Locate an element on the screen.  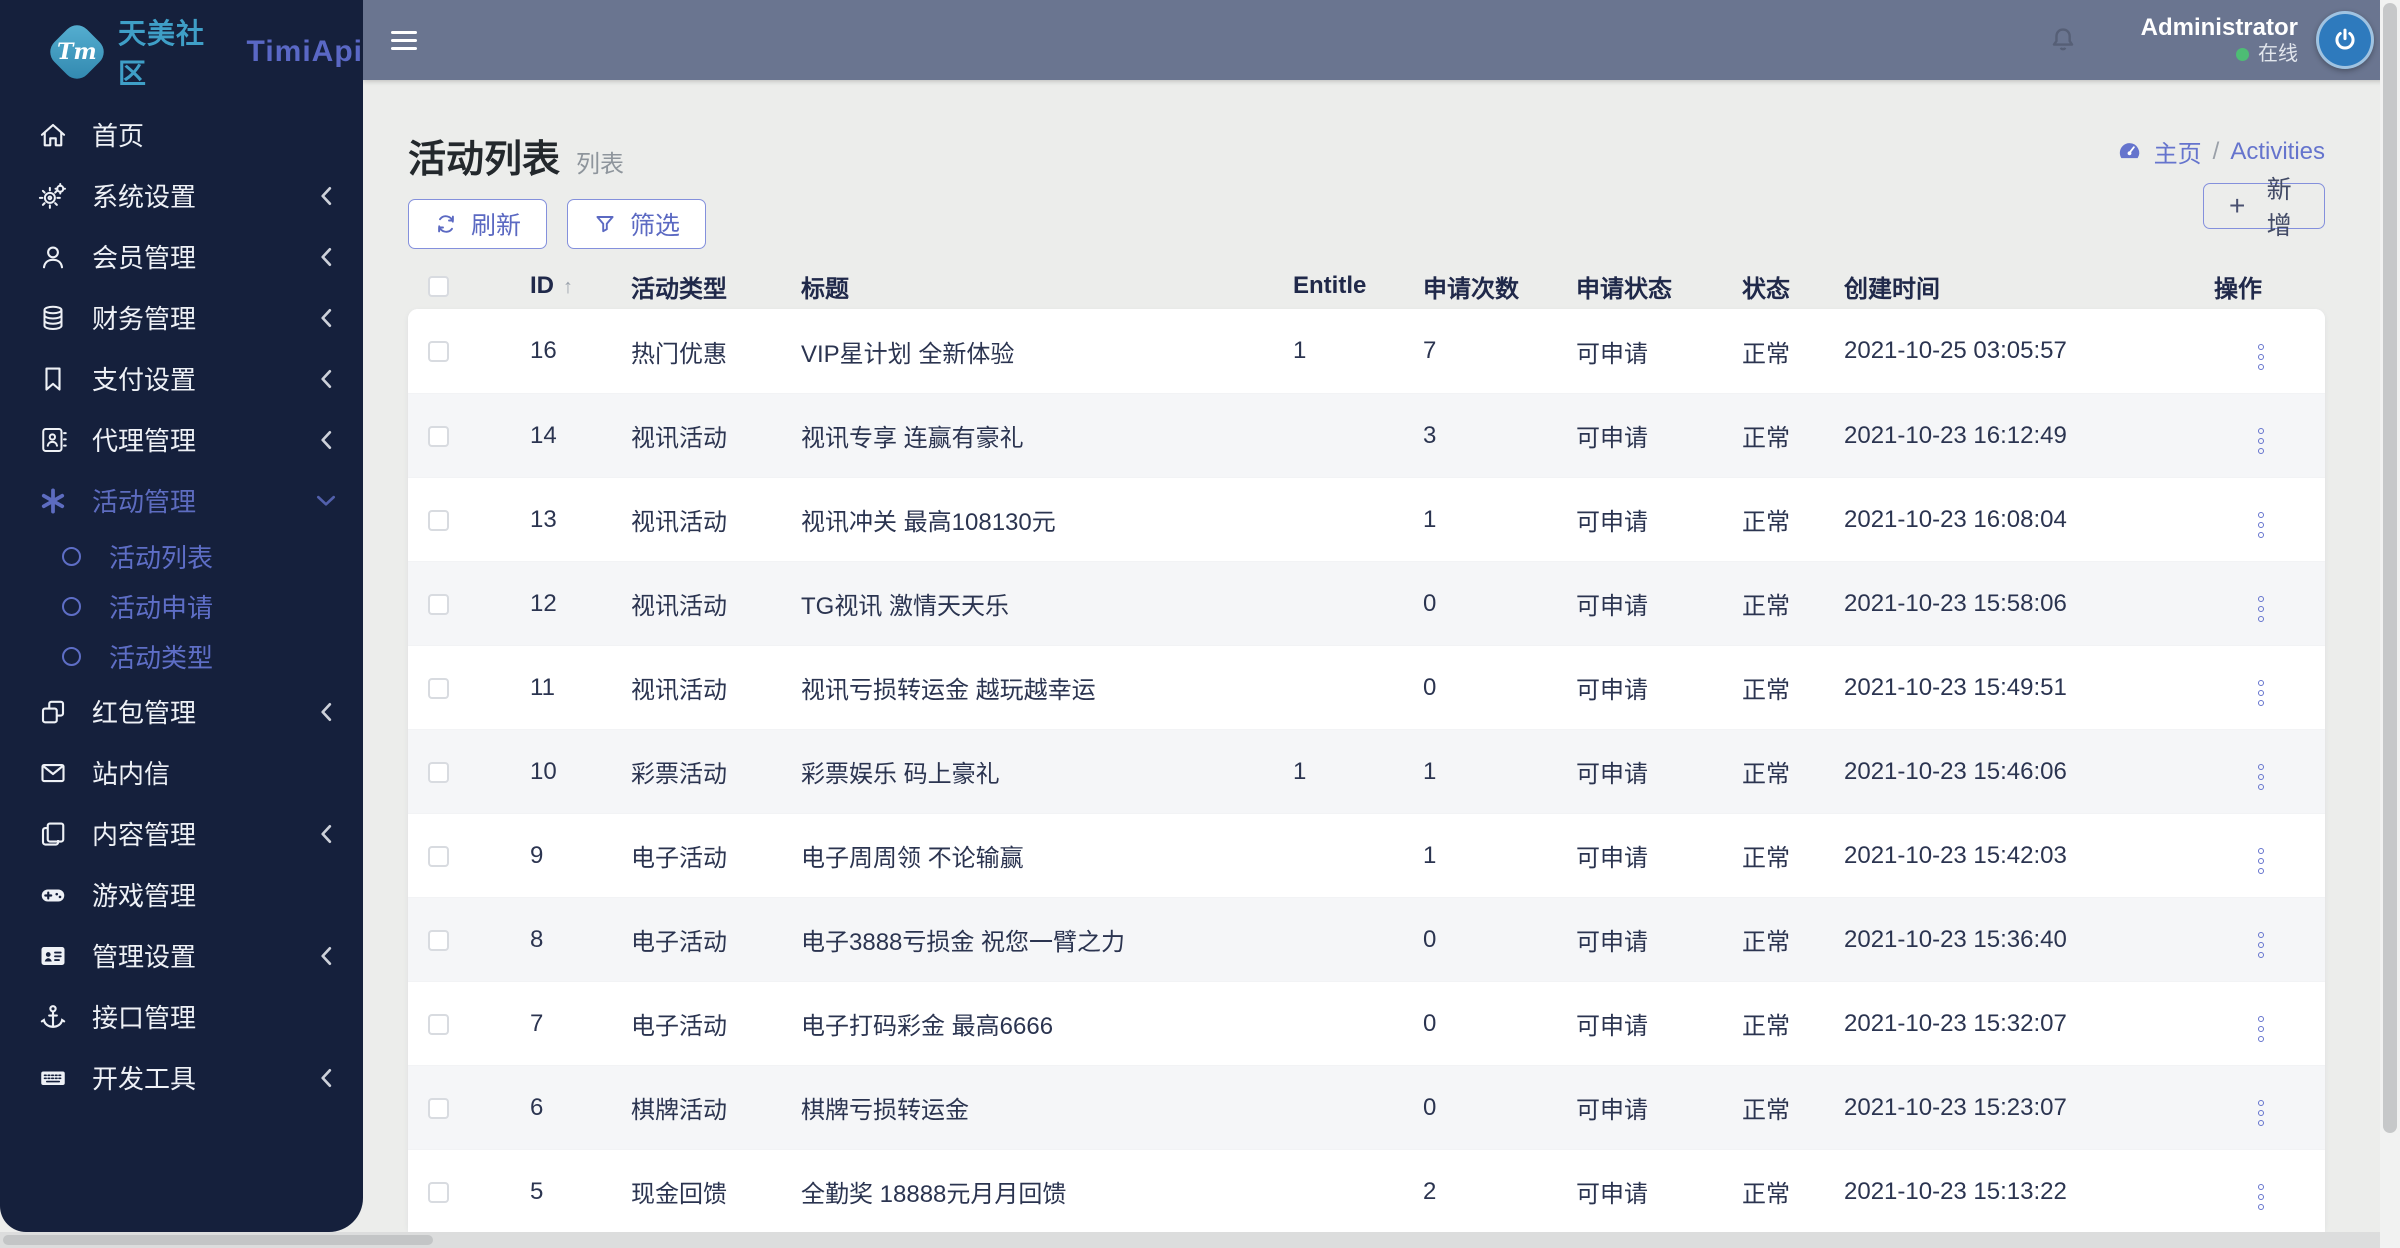
id-card-icon is located at coordinates (53, 956).